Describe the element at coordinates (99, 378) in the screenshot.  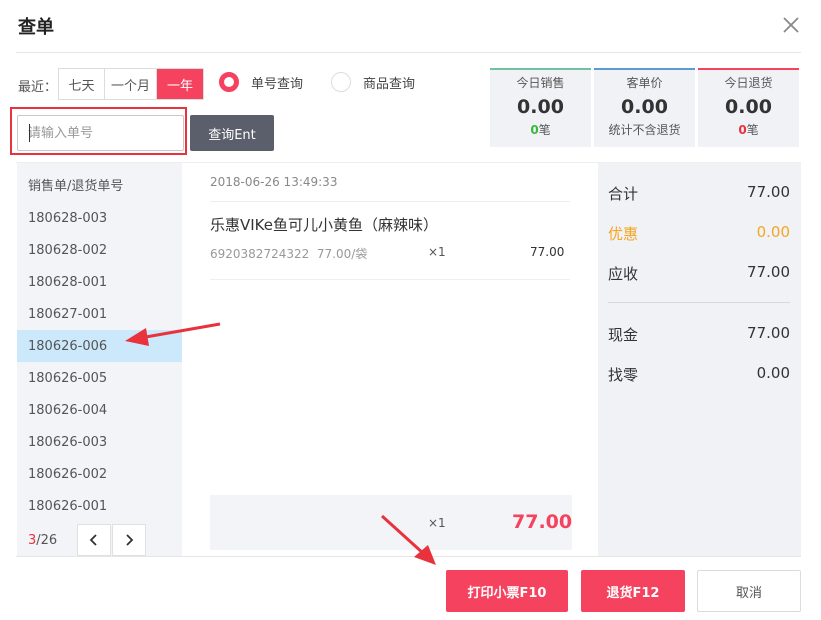
I see `order-list-item: 180626-005` at that location.